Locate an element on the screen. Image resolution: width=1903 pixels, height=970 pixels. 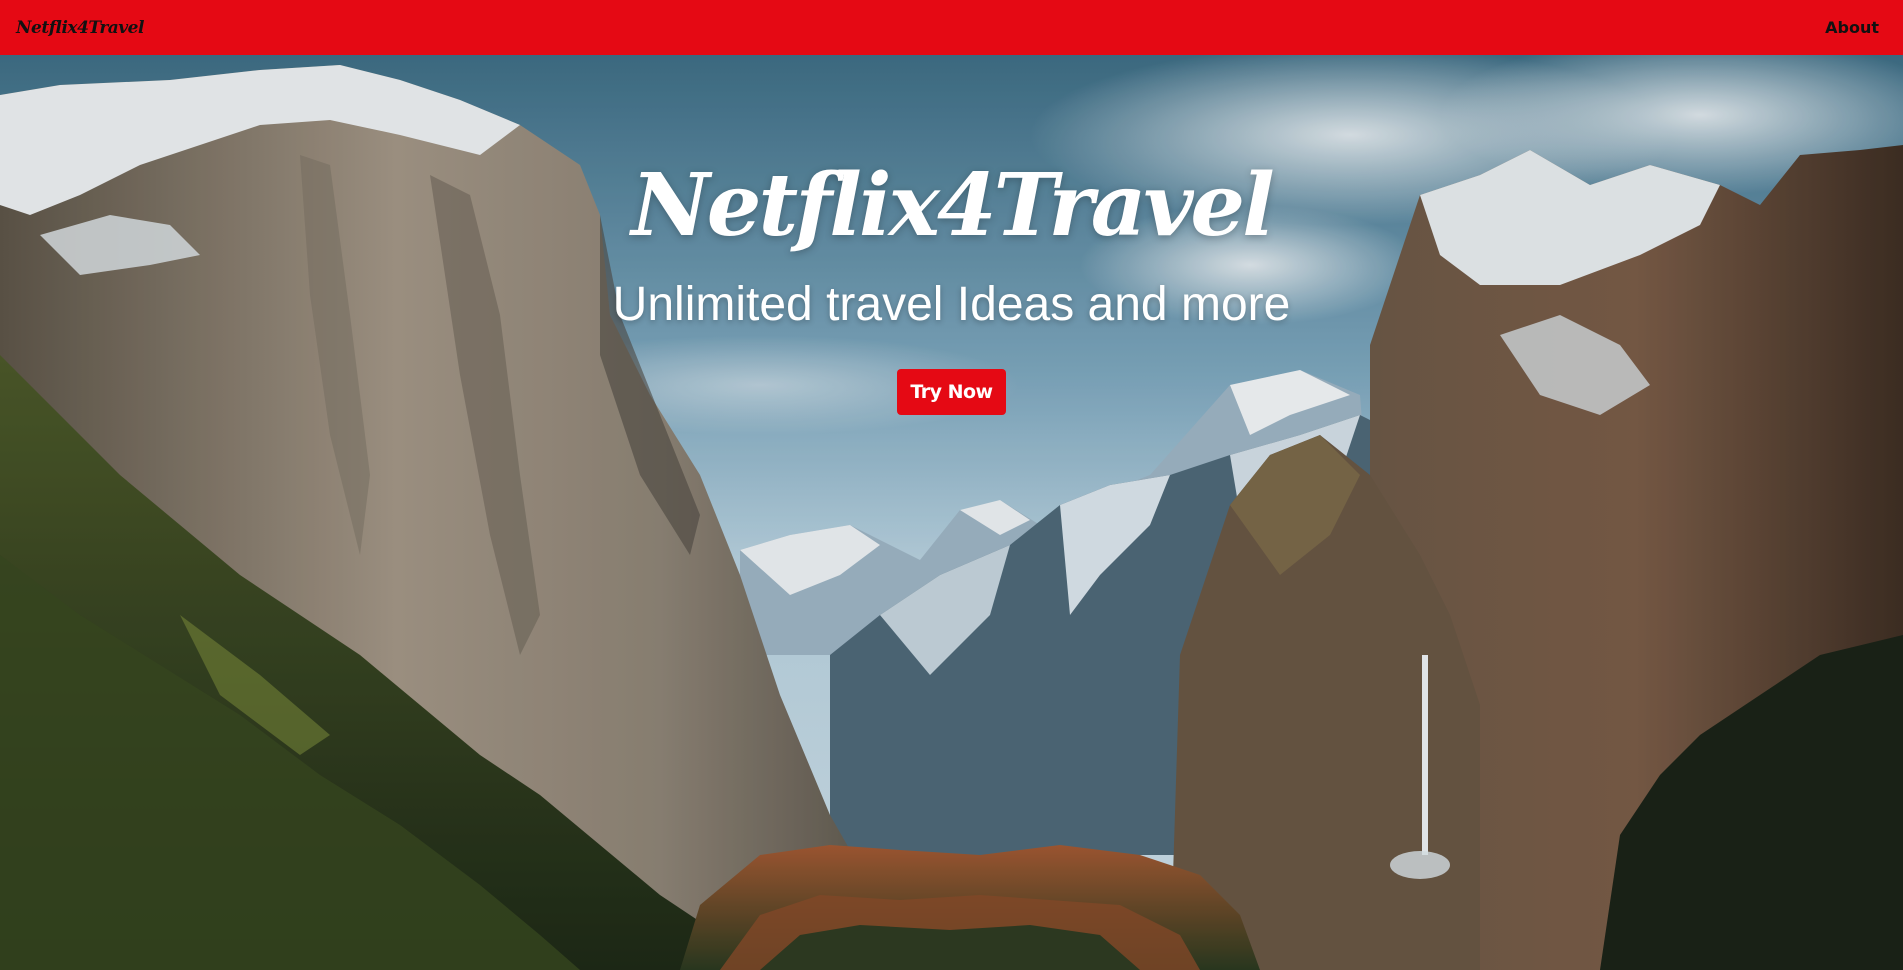
hero-title: Netflix4Travel is located at coordinates (953, 205).